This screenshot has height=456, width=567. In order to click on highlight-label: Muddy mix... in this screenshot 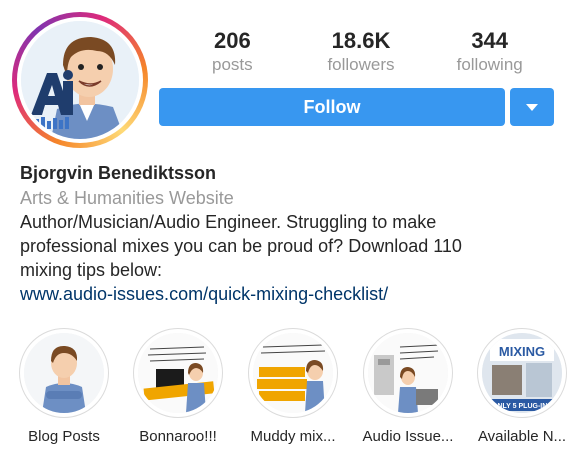, I will do `click(293, 436)`.